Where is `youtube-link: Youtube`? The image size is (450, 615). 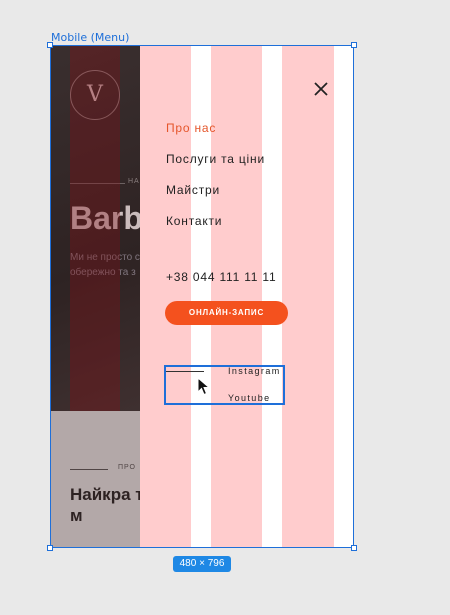 youtube-link: Youtube is located at coordinates (249, 398).